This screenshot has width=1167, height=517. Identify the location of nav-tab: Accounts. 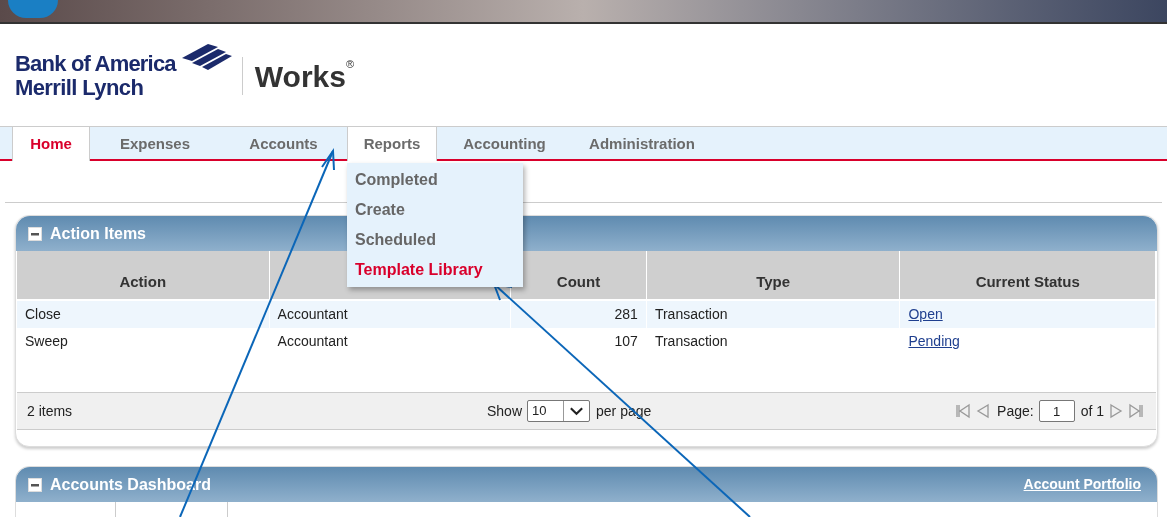
(283, 144).